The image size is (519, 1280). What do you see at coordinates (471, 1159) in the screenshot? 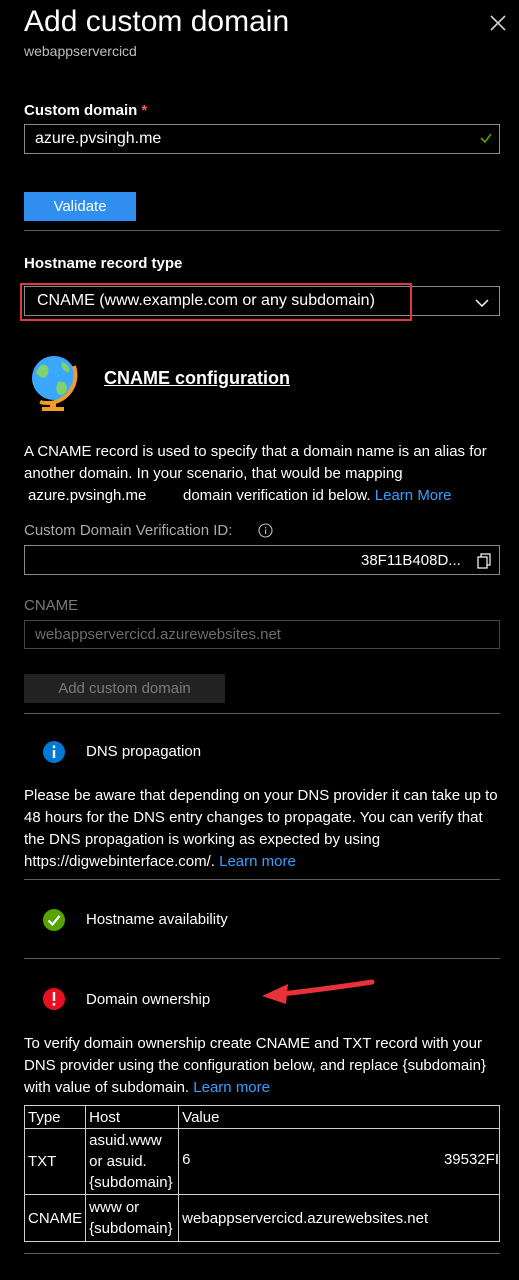
I see `txt-value-suffix: 39532FI` at bounding box center [471, 1159].